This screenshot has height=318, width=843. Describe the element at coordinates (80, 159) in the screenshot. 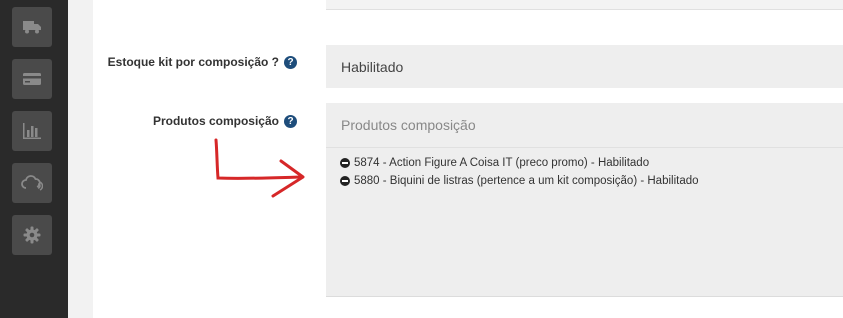

I see `content-gutter` at that location.